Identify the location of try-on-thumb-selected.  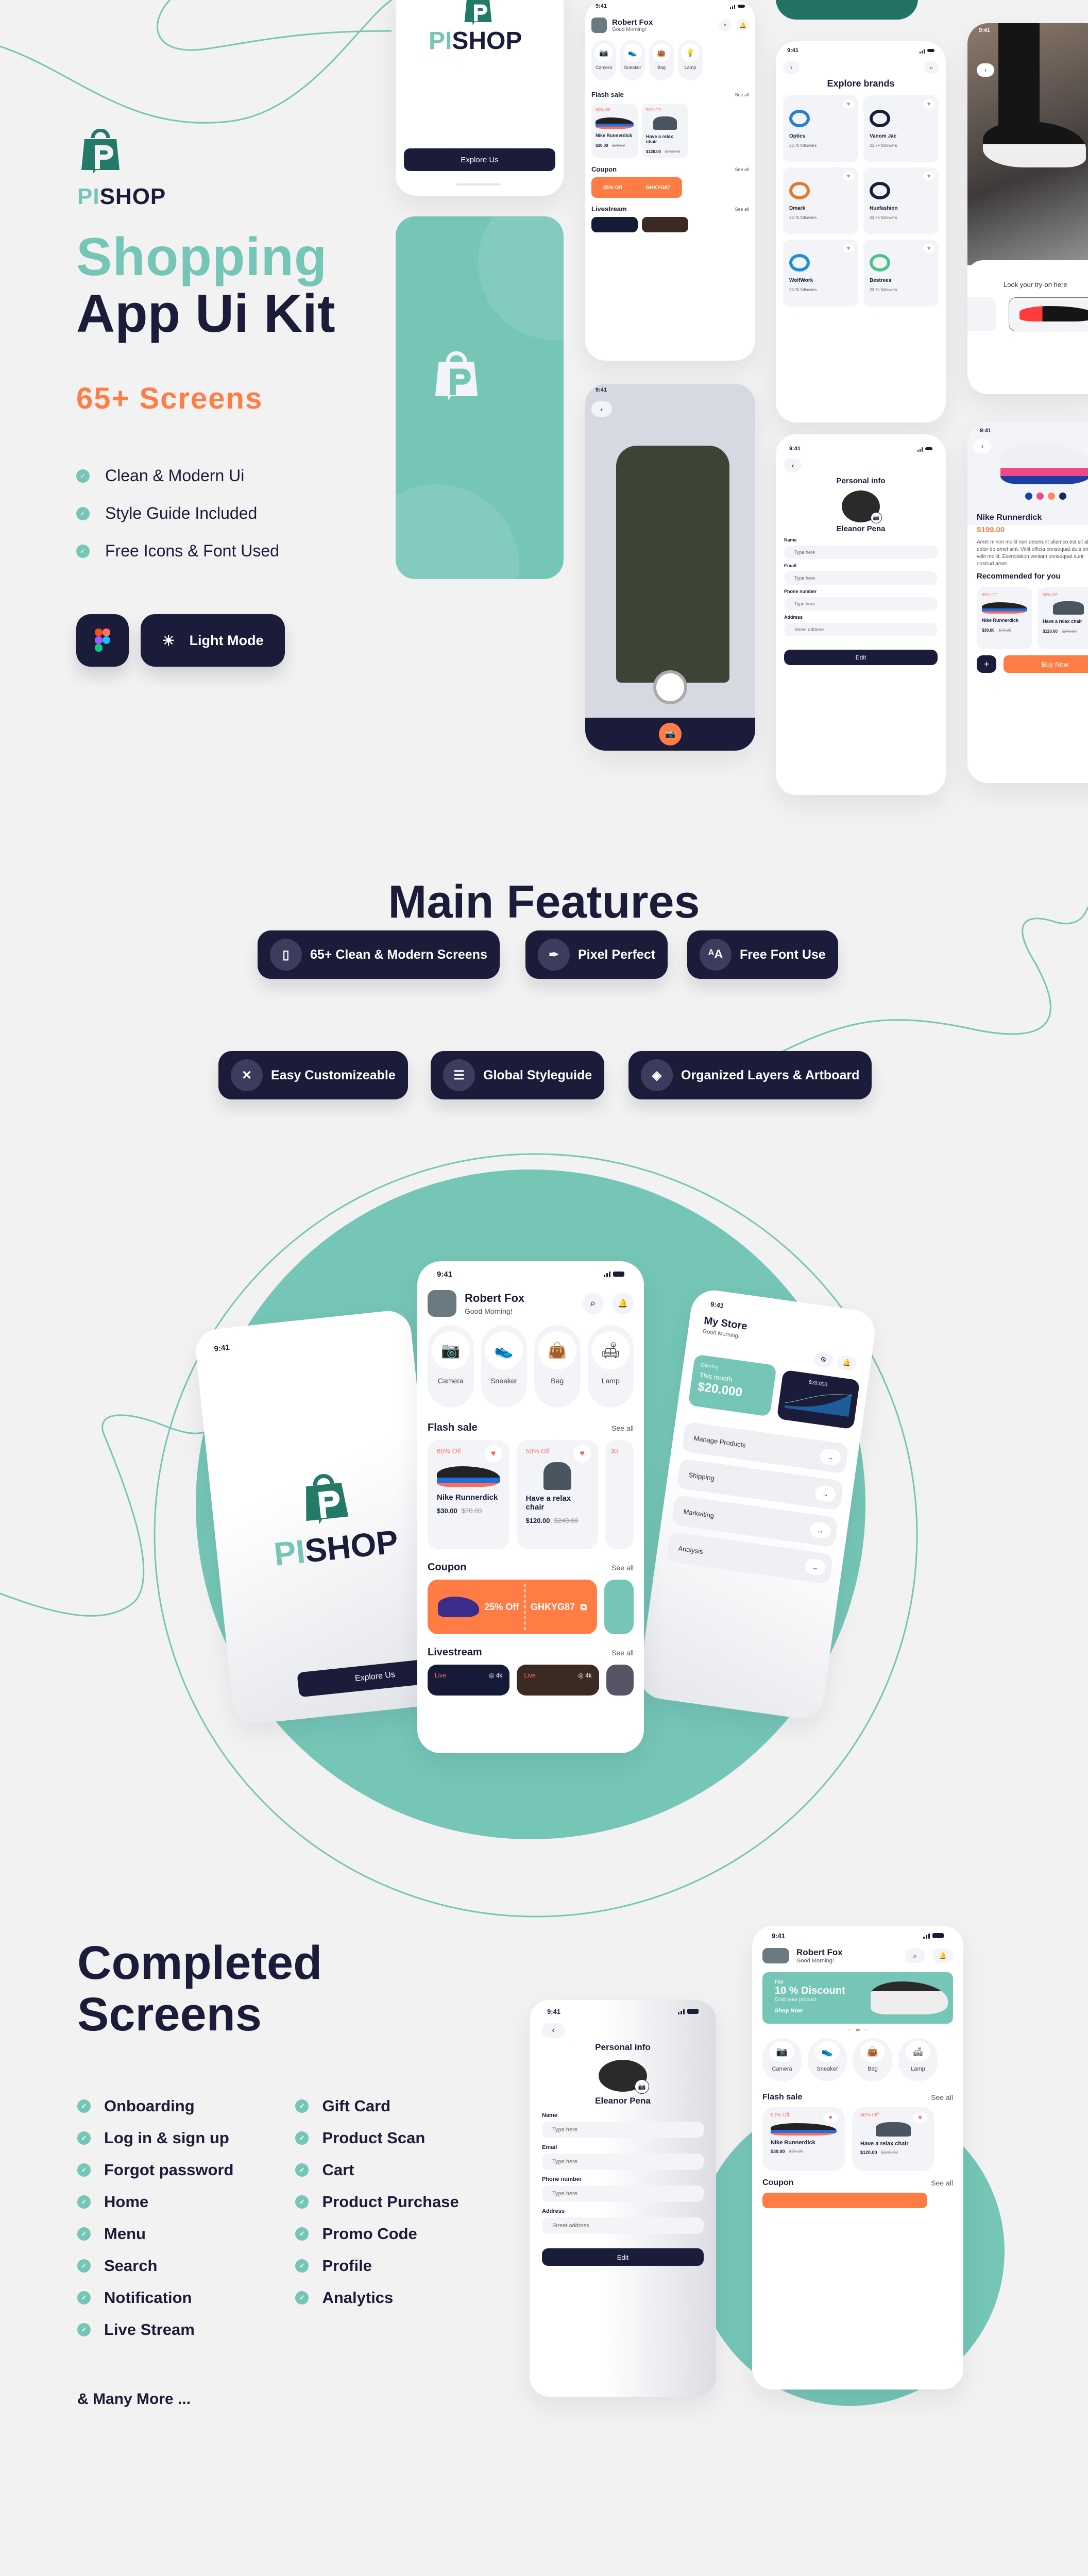
(1048, 314).